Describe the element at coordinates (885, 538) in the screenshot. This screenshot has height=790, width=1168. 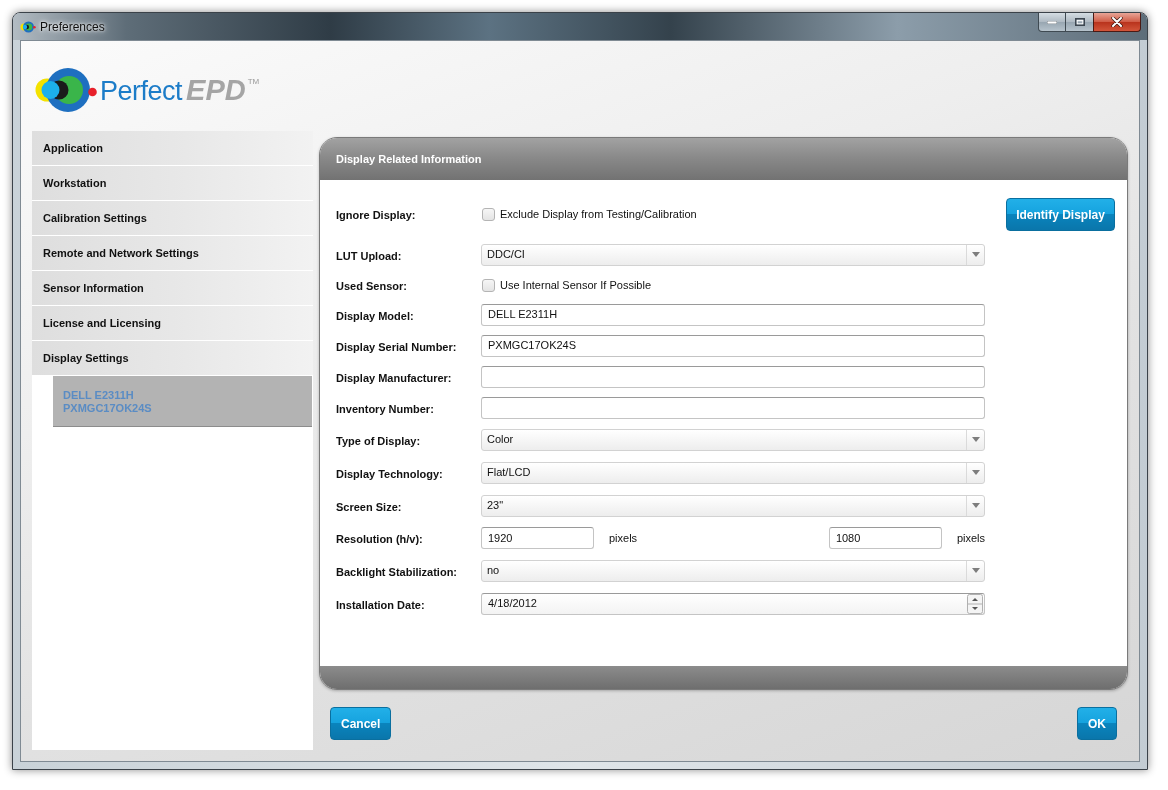
I see `text-field: 1080` at that location.